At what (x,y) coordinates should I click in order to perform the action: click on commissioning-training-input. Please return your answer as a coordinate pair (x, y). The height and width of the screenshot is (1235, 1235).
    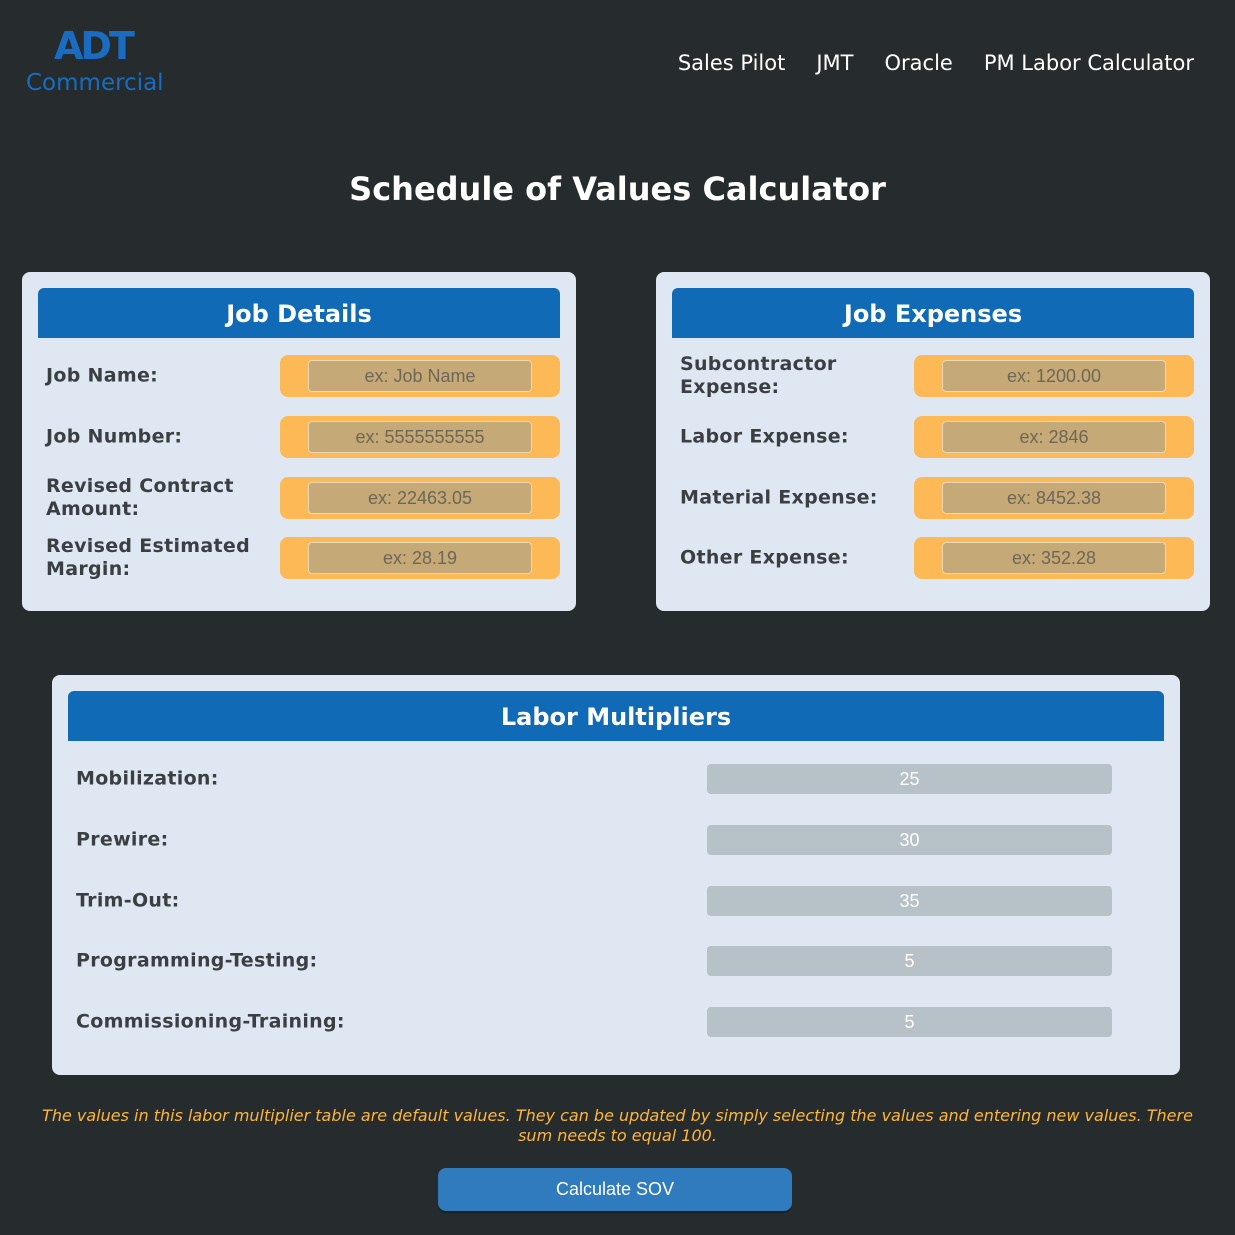
    Looking at the image, I should click on (909, 1022).